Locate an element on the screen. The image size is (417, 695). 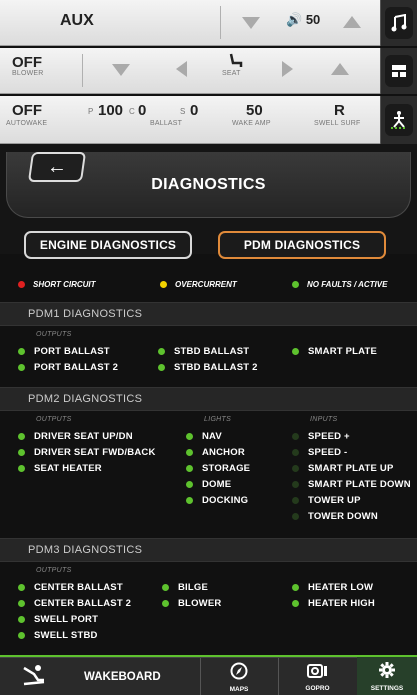
compass-icon is located at coordinates (239, 673).